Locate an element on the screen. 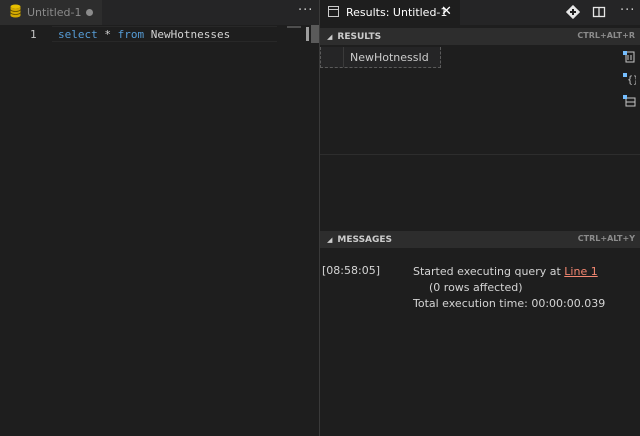  messages-section-title: MESSAGES is located at coordinates (365, 239).